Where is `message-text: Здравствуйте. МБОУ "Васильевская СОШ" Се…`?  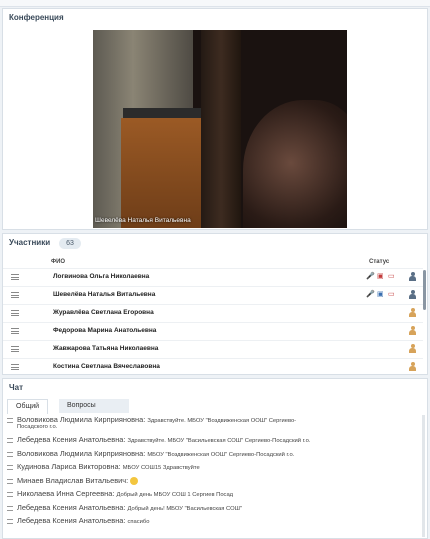 message-text: Здравствуйте. МБОУ "Васильевская СОШ" Се… is located at coordinates (219, 441).